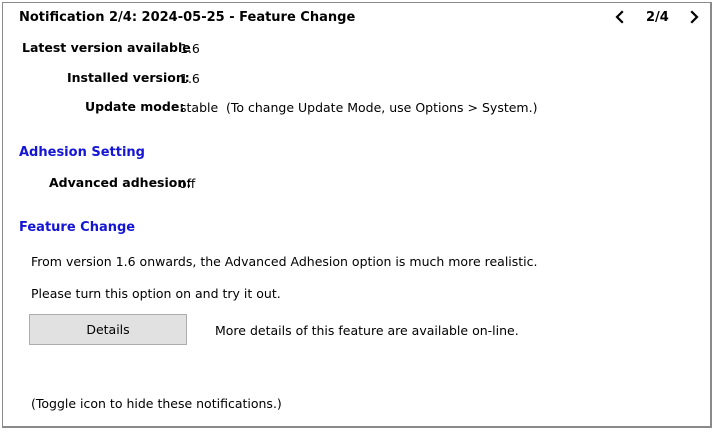 This screenshot has height=434, width=717. What do you see at coordinates (82, 152) in the screenshot?
I see `adhesion-setting-heading: Adhesion Setting` at bounding box center [82, 152].